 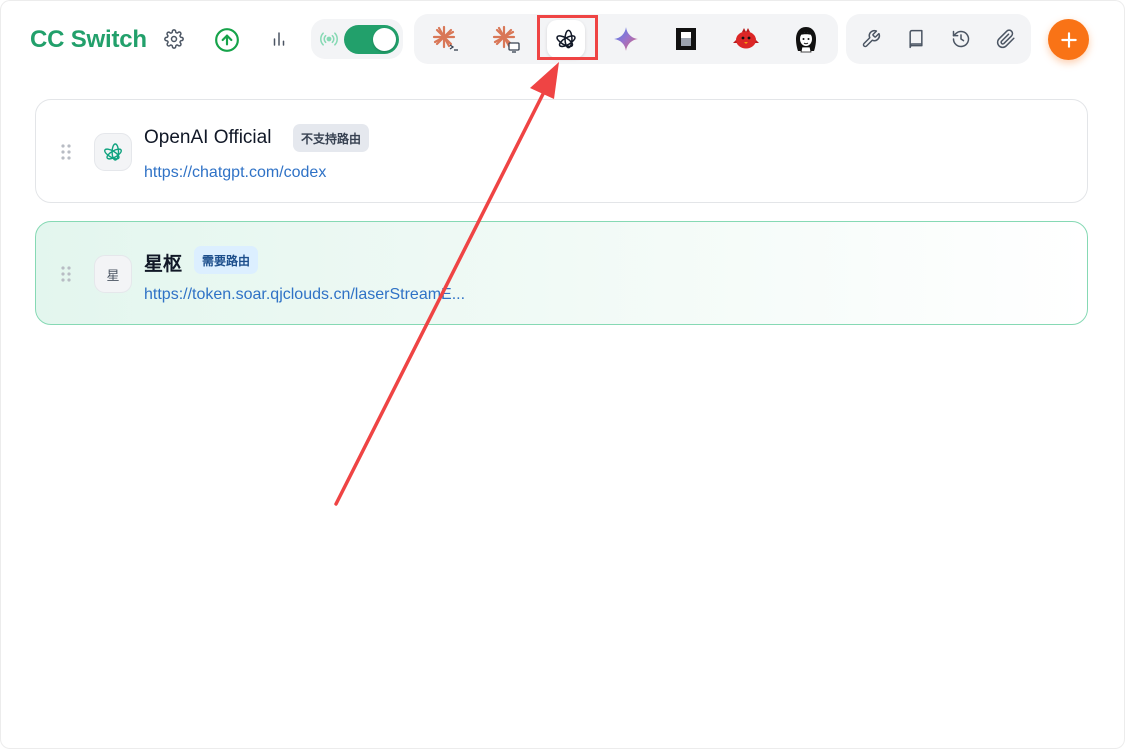 What do you see at coordinates (371, 39) in the screenshot?
I see `proxy-toggle` at bounding box center [371, 39].